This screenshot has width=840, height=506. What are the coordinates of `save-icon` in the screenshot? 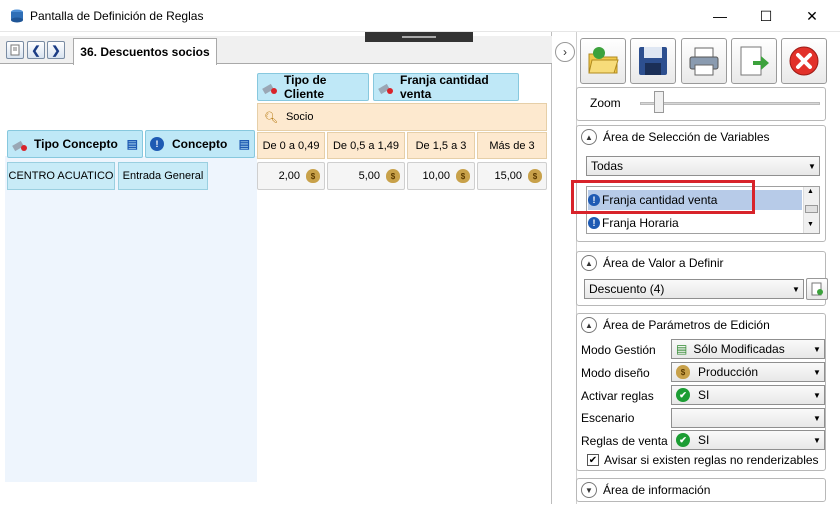 It's located at (653, 61).